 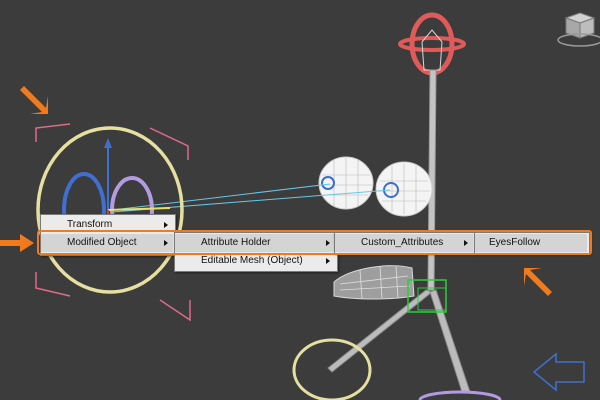 I want to click on menu-item-transform: Transform, so click(x=107, y=225).